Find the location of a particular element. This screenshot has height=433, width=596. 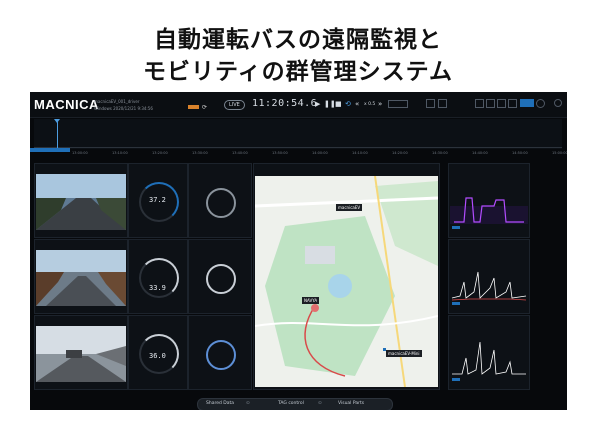

chart-3-plot is located at coordinates (489, 361).